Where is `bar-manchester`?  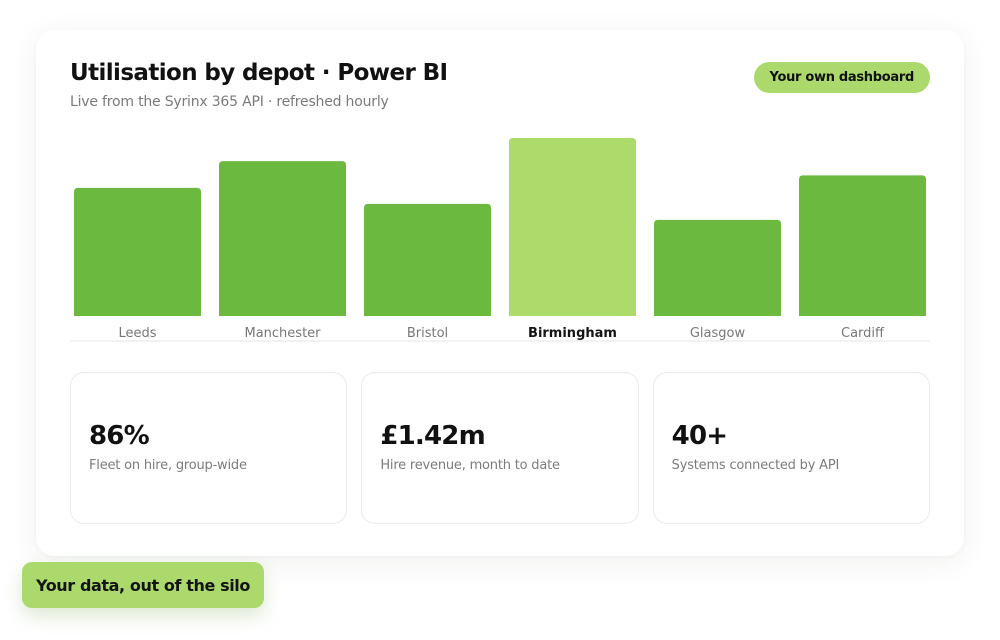 bar-manchester is located at coordinates (282, 238).